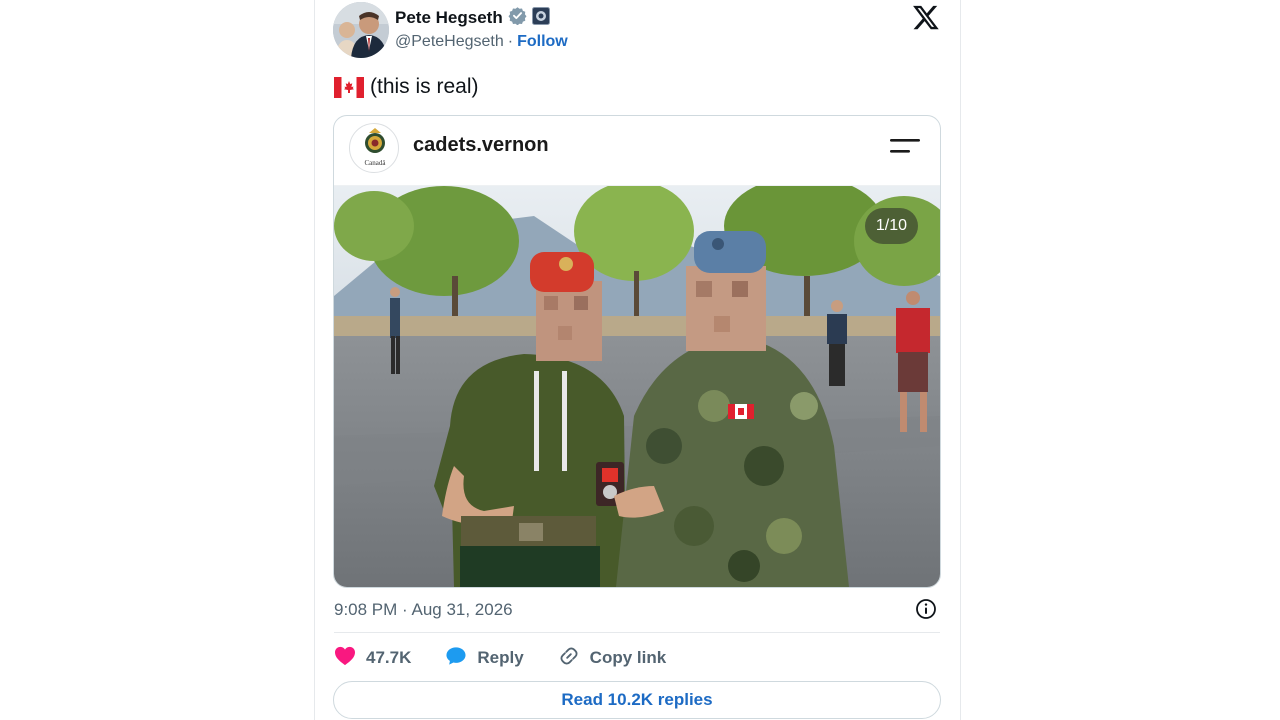  What do you see at coordinates (569, 658) in the screenshot?
I see `link-icon` at bounding box center [569, 658].